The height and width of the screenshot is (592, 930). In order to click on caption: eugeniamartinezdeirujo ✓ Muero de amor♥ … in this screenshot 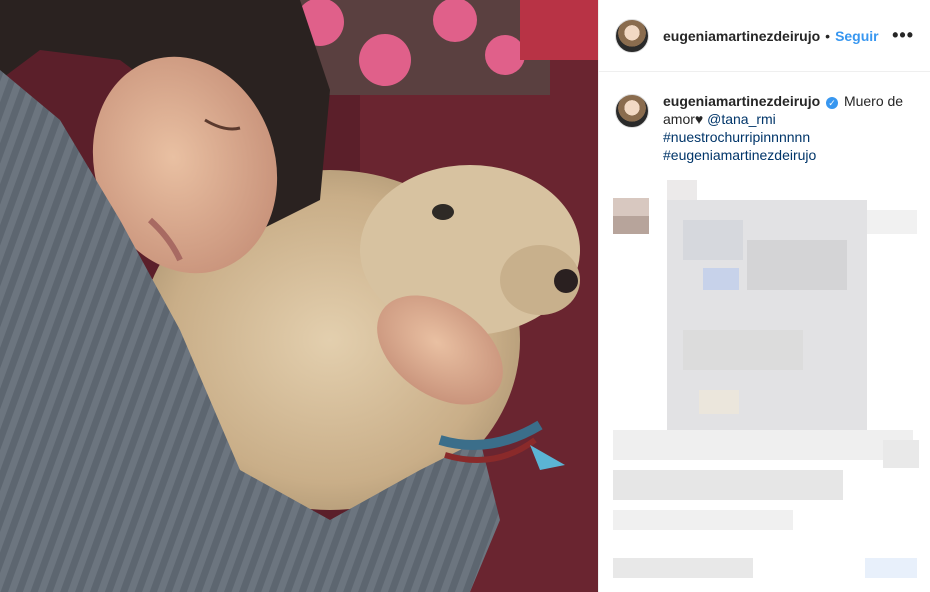, I will do `click(764, 118)`.